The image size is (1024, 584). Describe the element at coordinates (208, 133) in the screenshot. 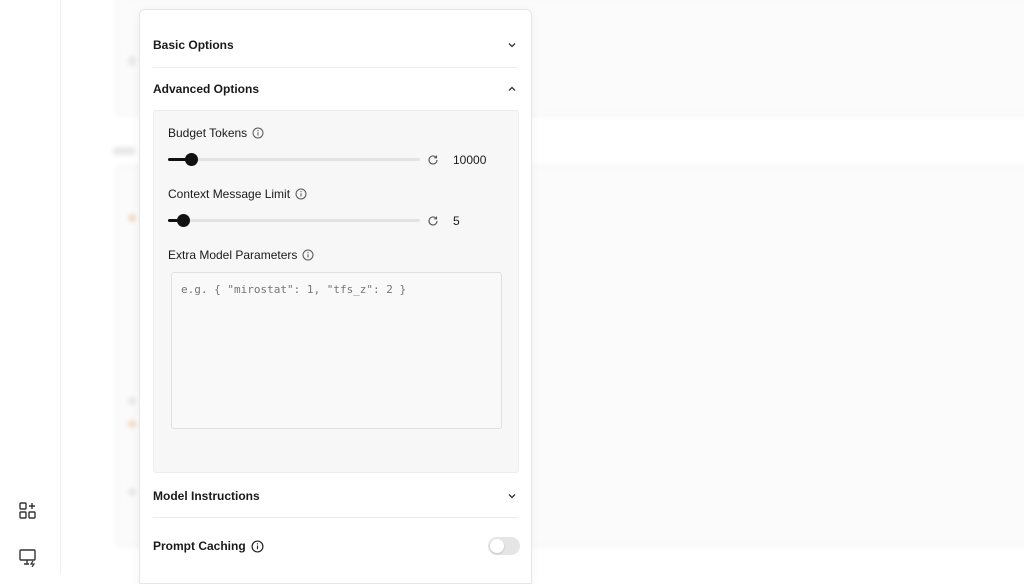

I see `budget-tokens-label: Budget Tokens` at that location.